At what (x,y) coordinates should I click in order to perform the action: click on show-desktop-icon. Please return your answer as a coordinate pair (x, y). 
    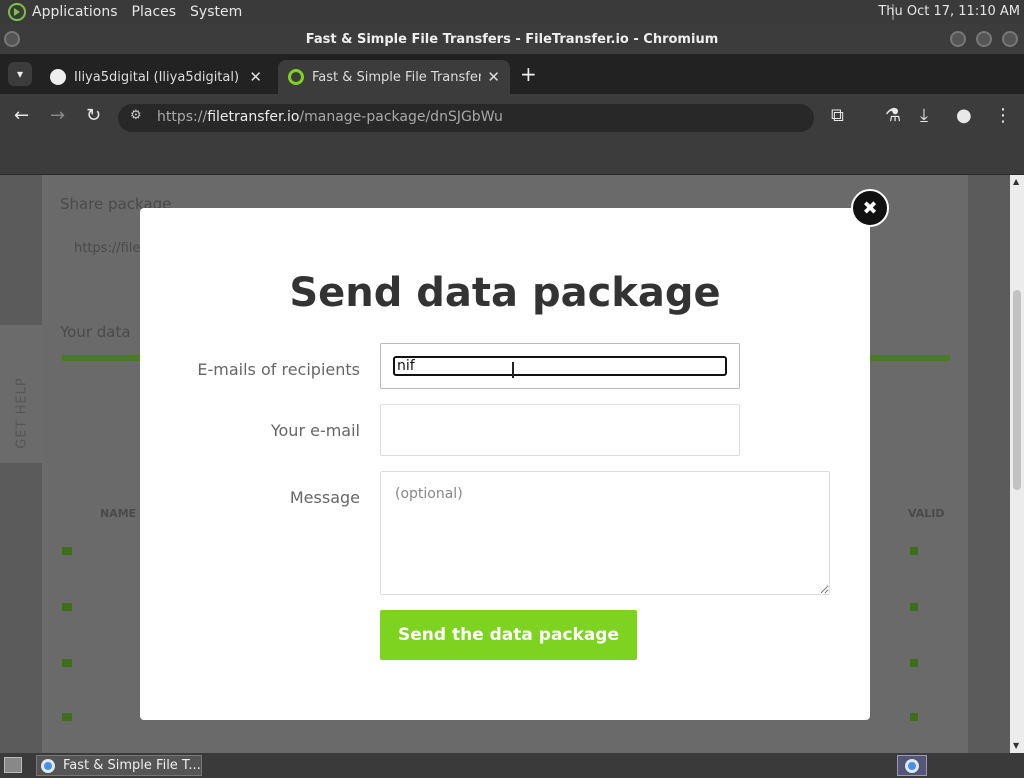
    Looking at the image, I should click on (13, 765).